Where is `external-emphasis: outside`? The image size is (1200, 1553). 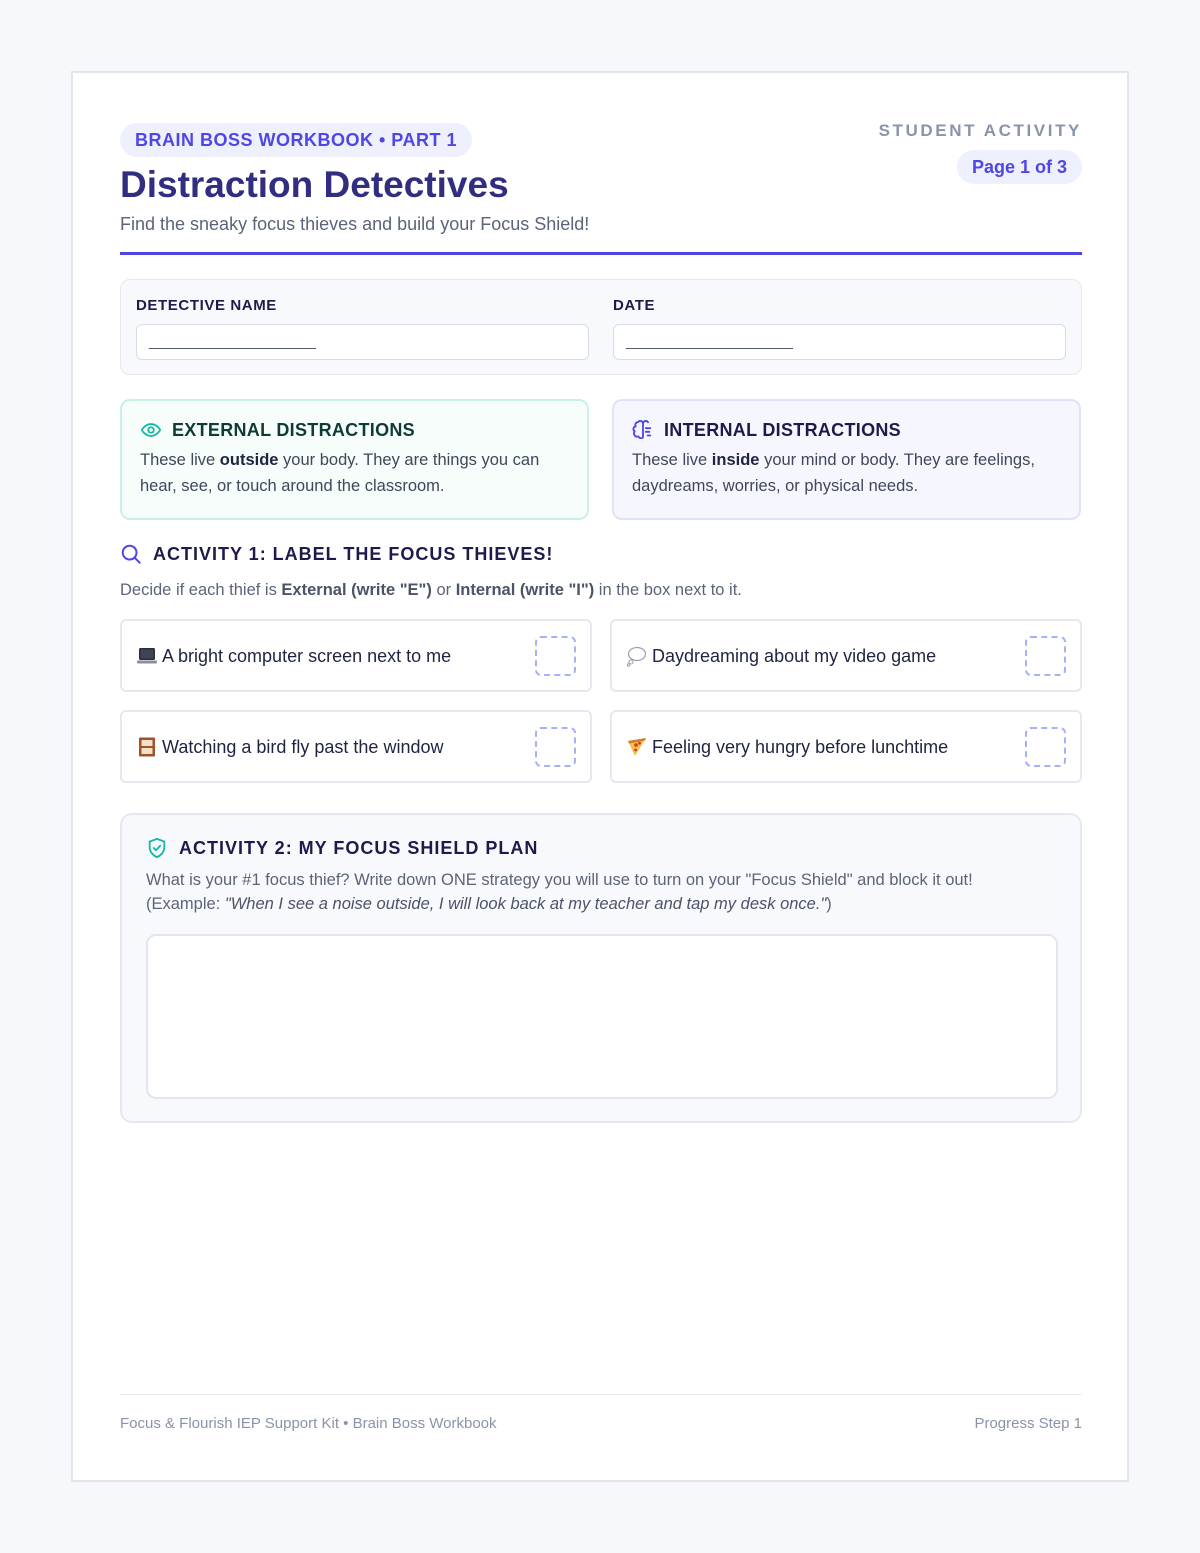 external-emphasis: outside is located at coordinates (249, 460).